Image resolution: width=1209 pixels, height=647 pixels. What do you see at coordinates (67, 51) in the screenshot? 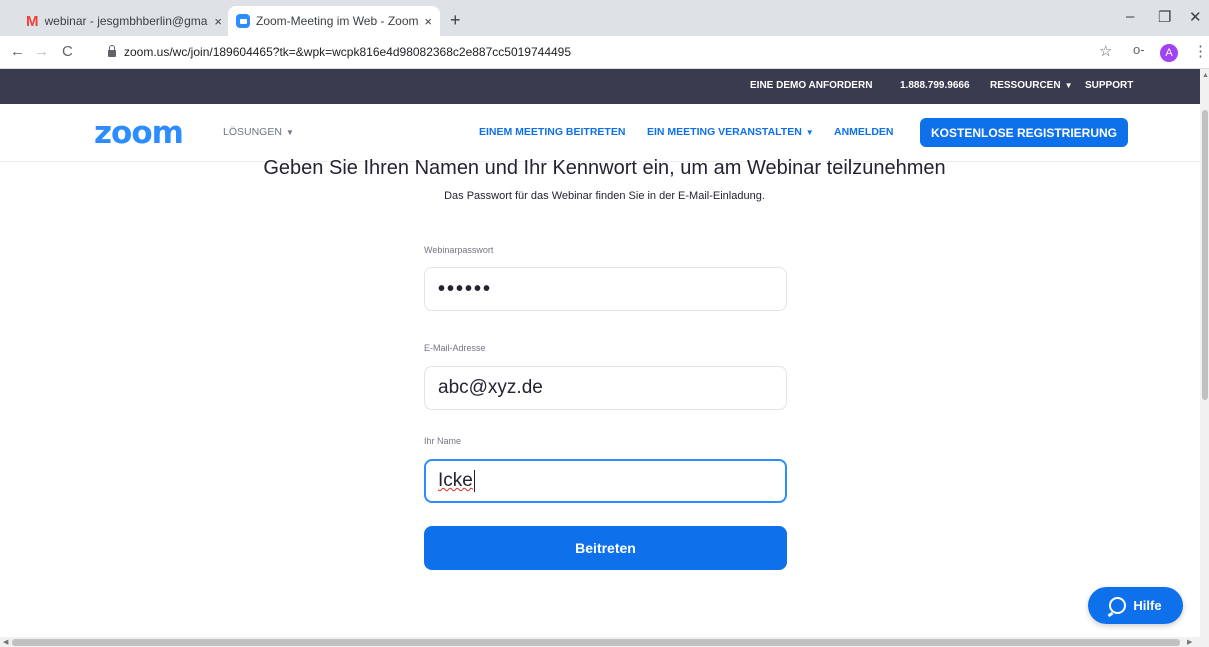
I see `reload-icon: C` at bounding box center [67, 51].